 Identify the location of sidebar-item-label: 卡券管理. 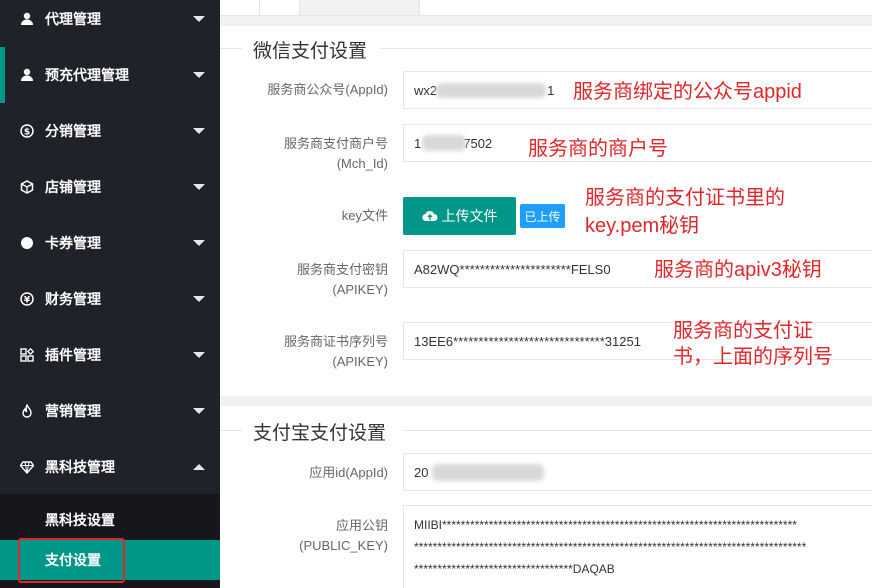
(73, 243).